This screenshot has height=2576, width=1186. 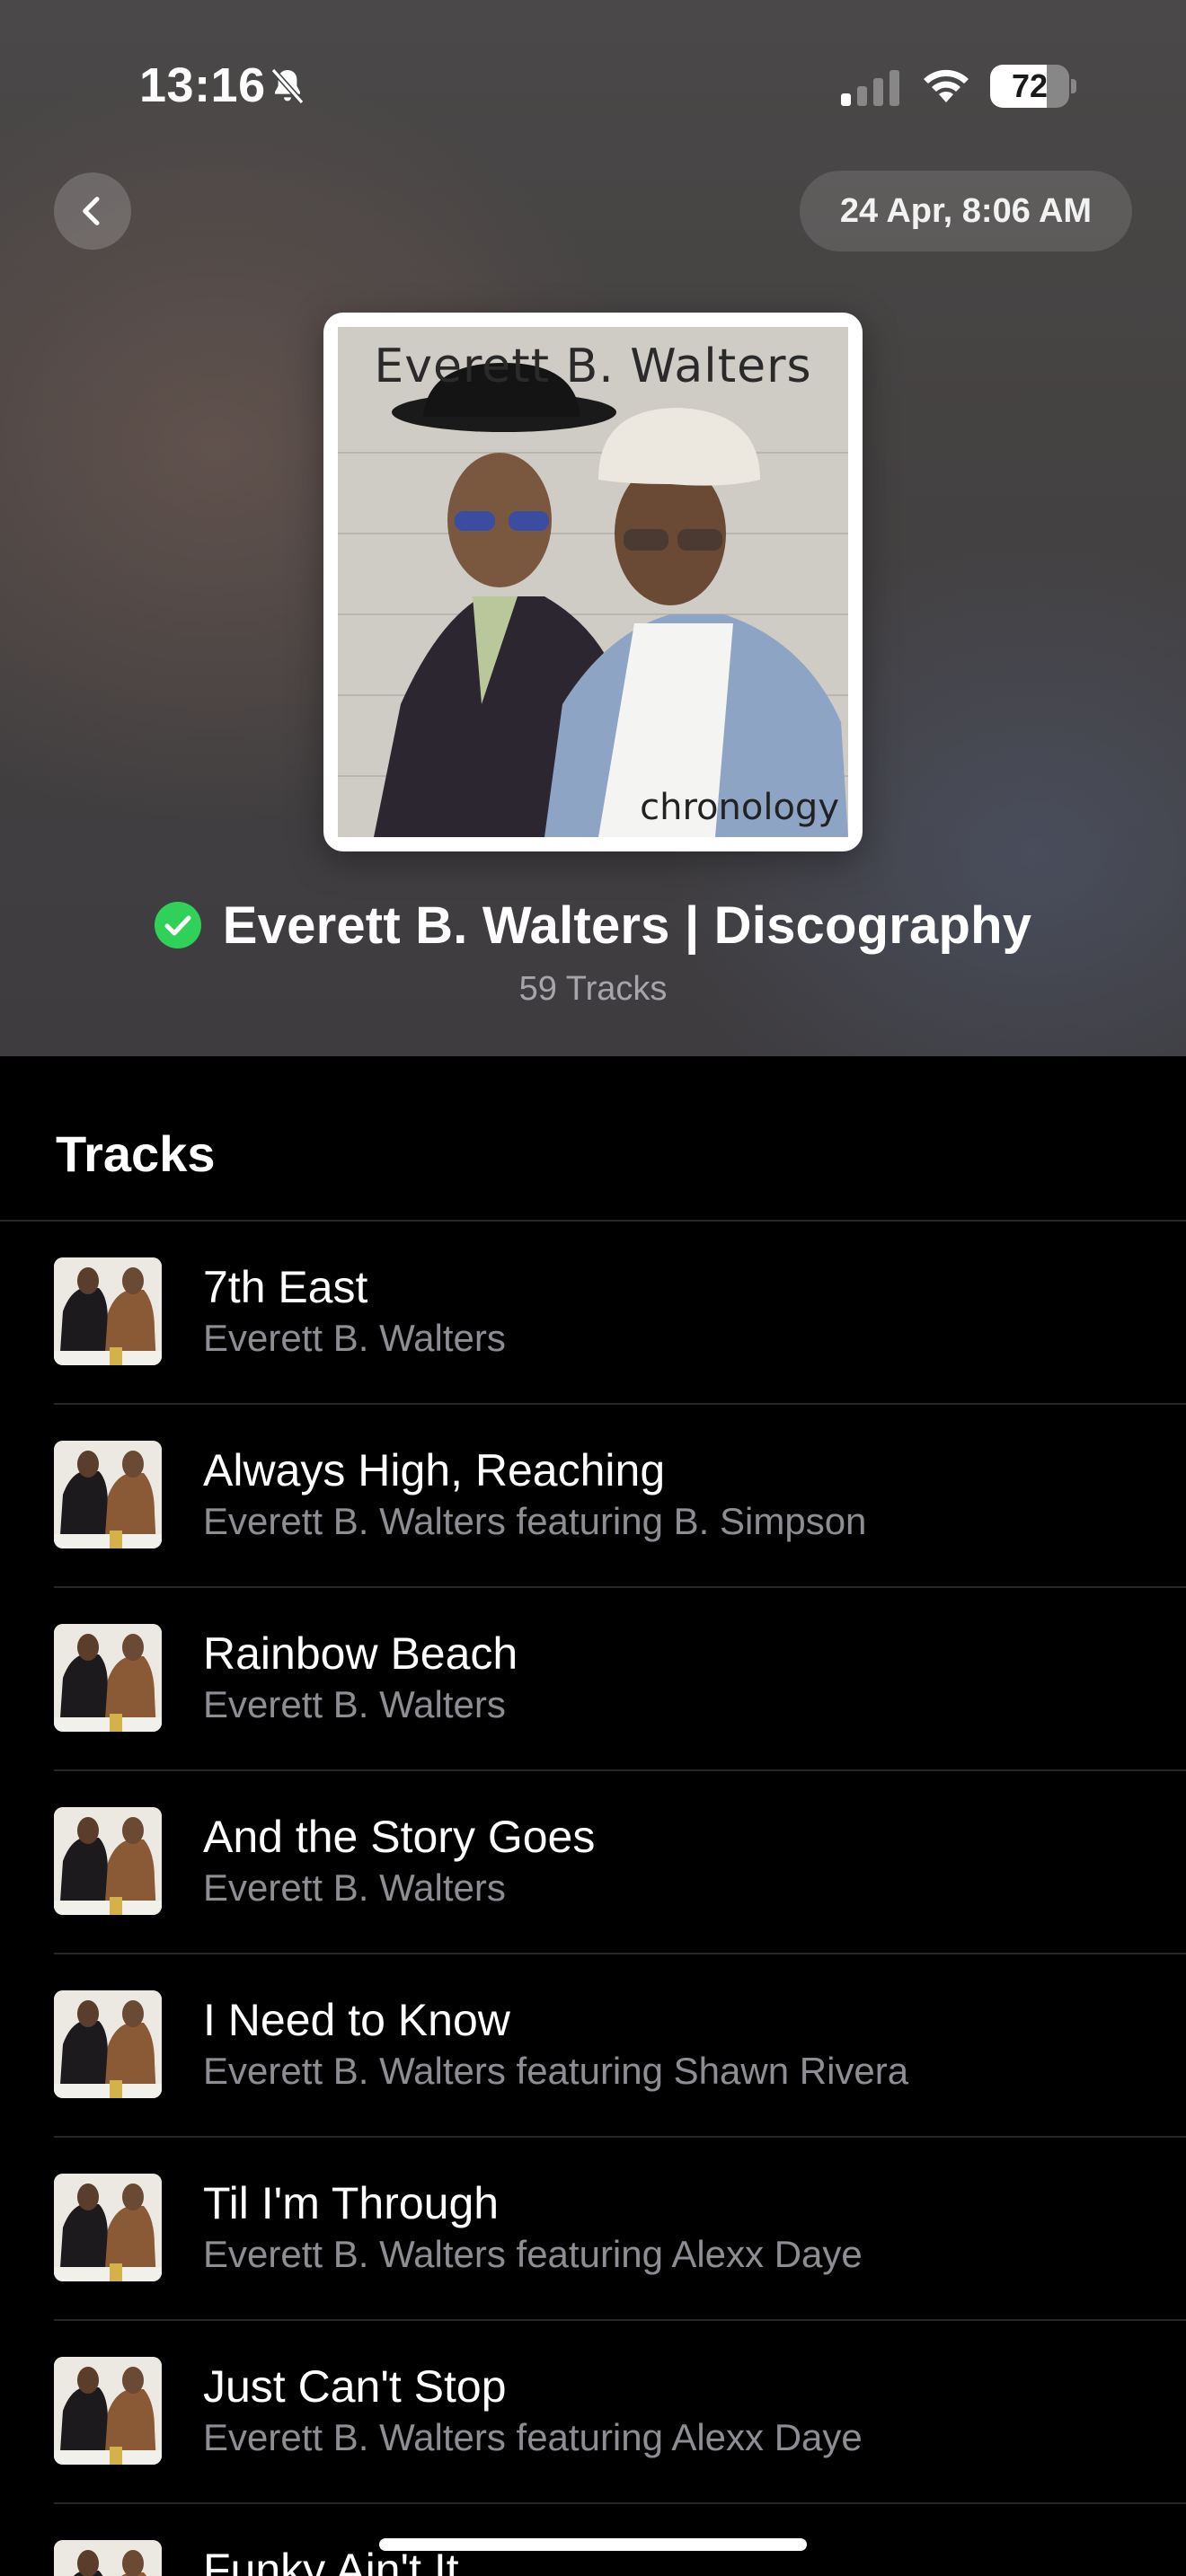 What do you see at coordinates (966, 211) in the screenshot?
I see `date-pill: 24 Apr, 8:06 AM` at bounding box center [966, 211].